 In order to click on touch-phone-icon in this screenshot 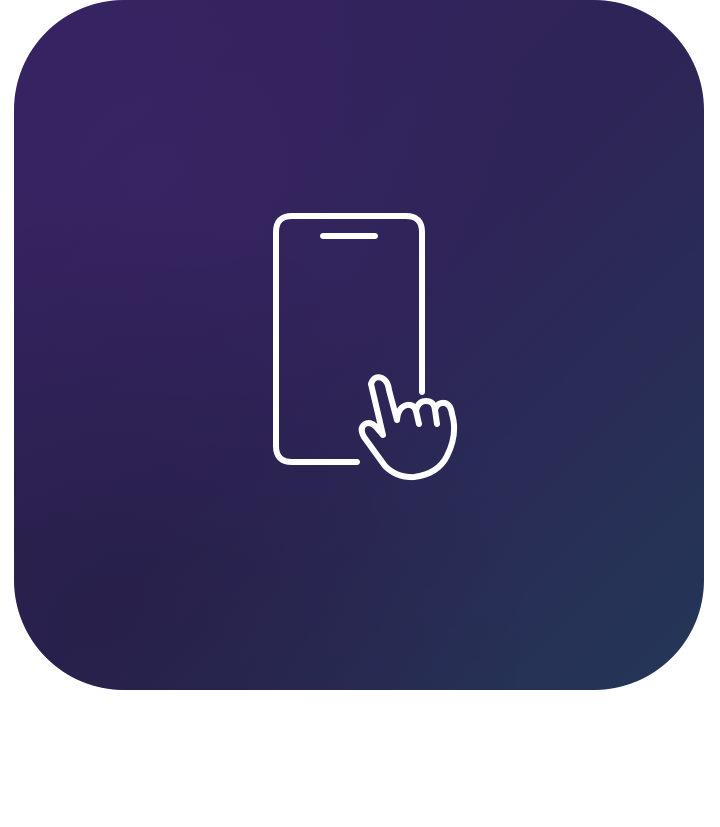, I will do `click(365, 347)`.